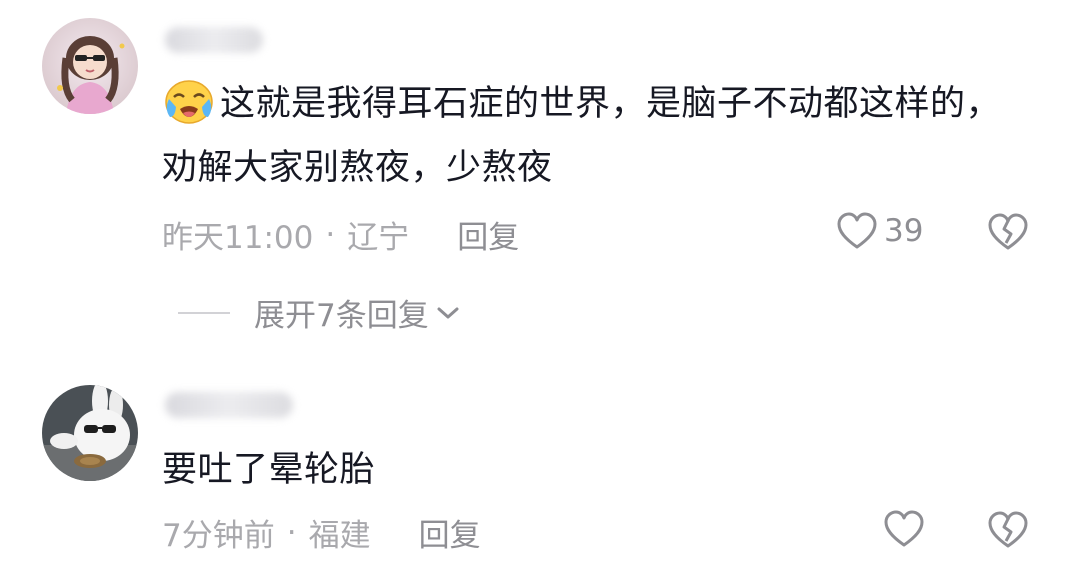  I want to click on comment-text: 要吐了晕轮胎, so click(592, 470).